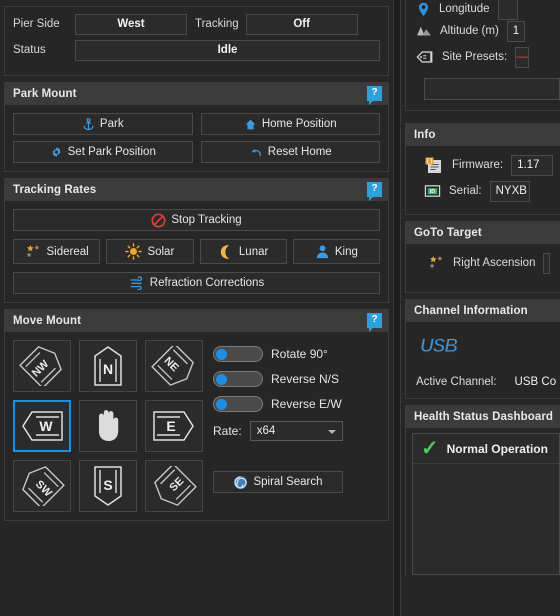 The image size is (560, 616). I want to click on serial-value: NYXB, so click(509, 191).